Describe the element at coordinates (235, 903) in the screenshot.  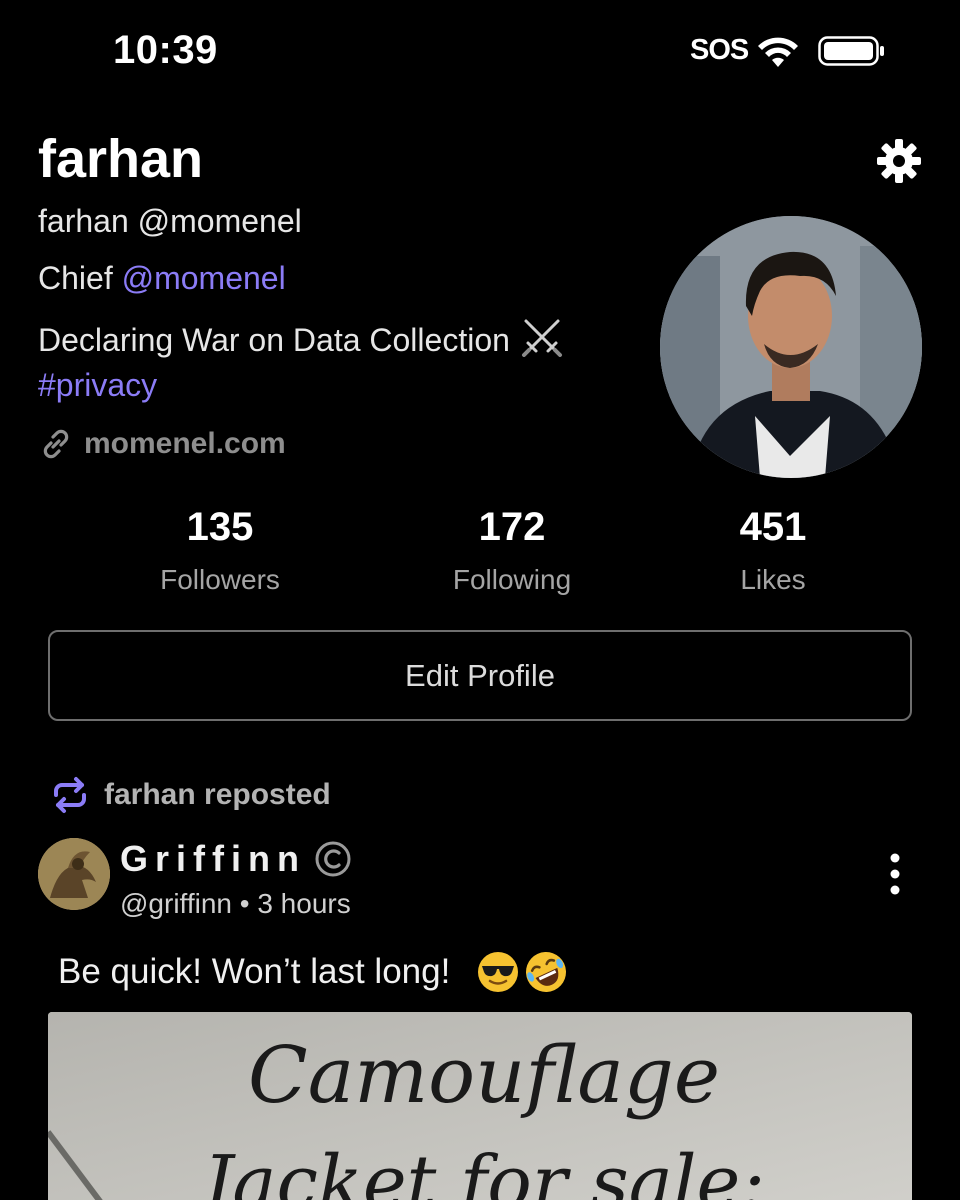
I see `post-meta: @griffinn • 3 hours` at that location.